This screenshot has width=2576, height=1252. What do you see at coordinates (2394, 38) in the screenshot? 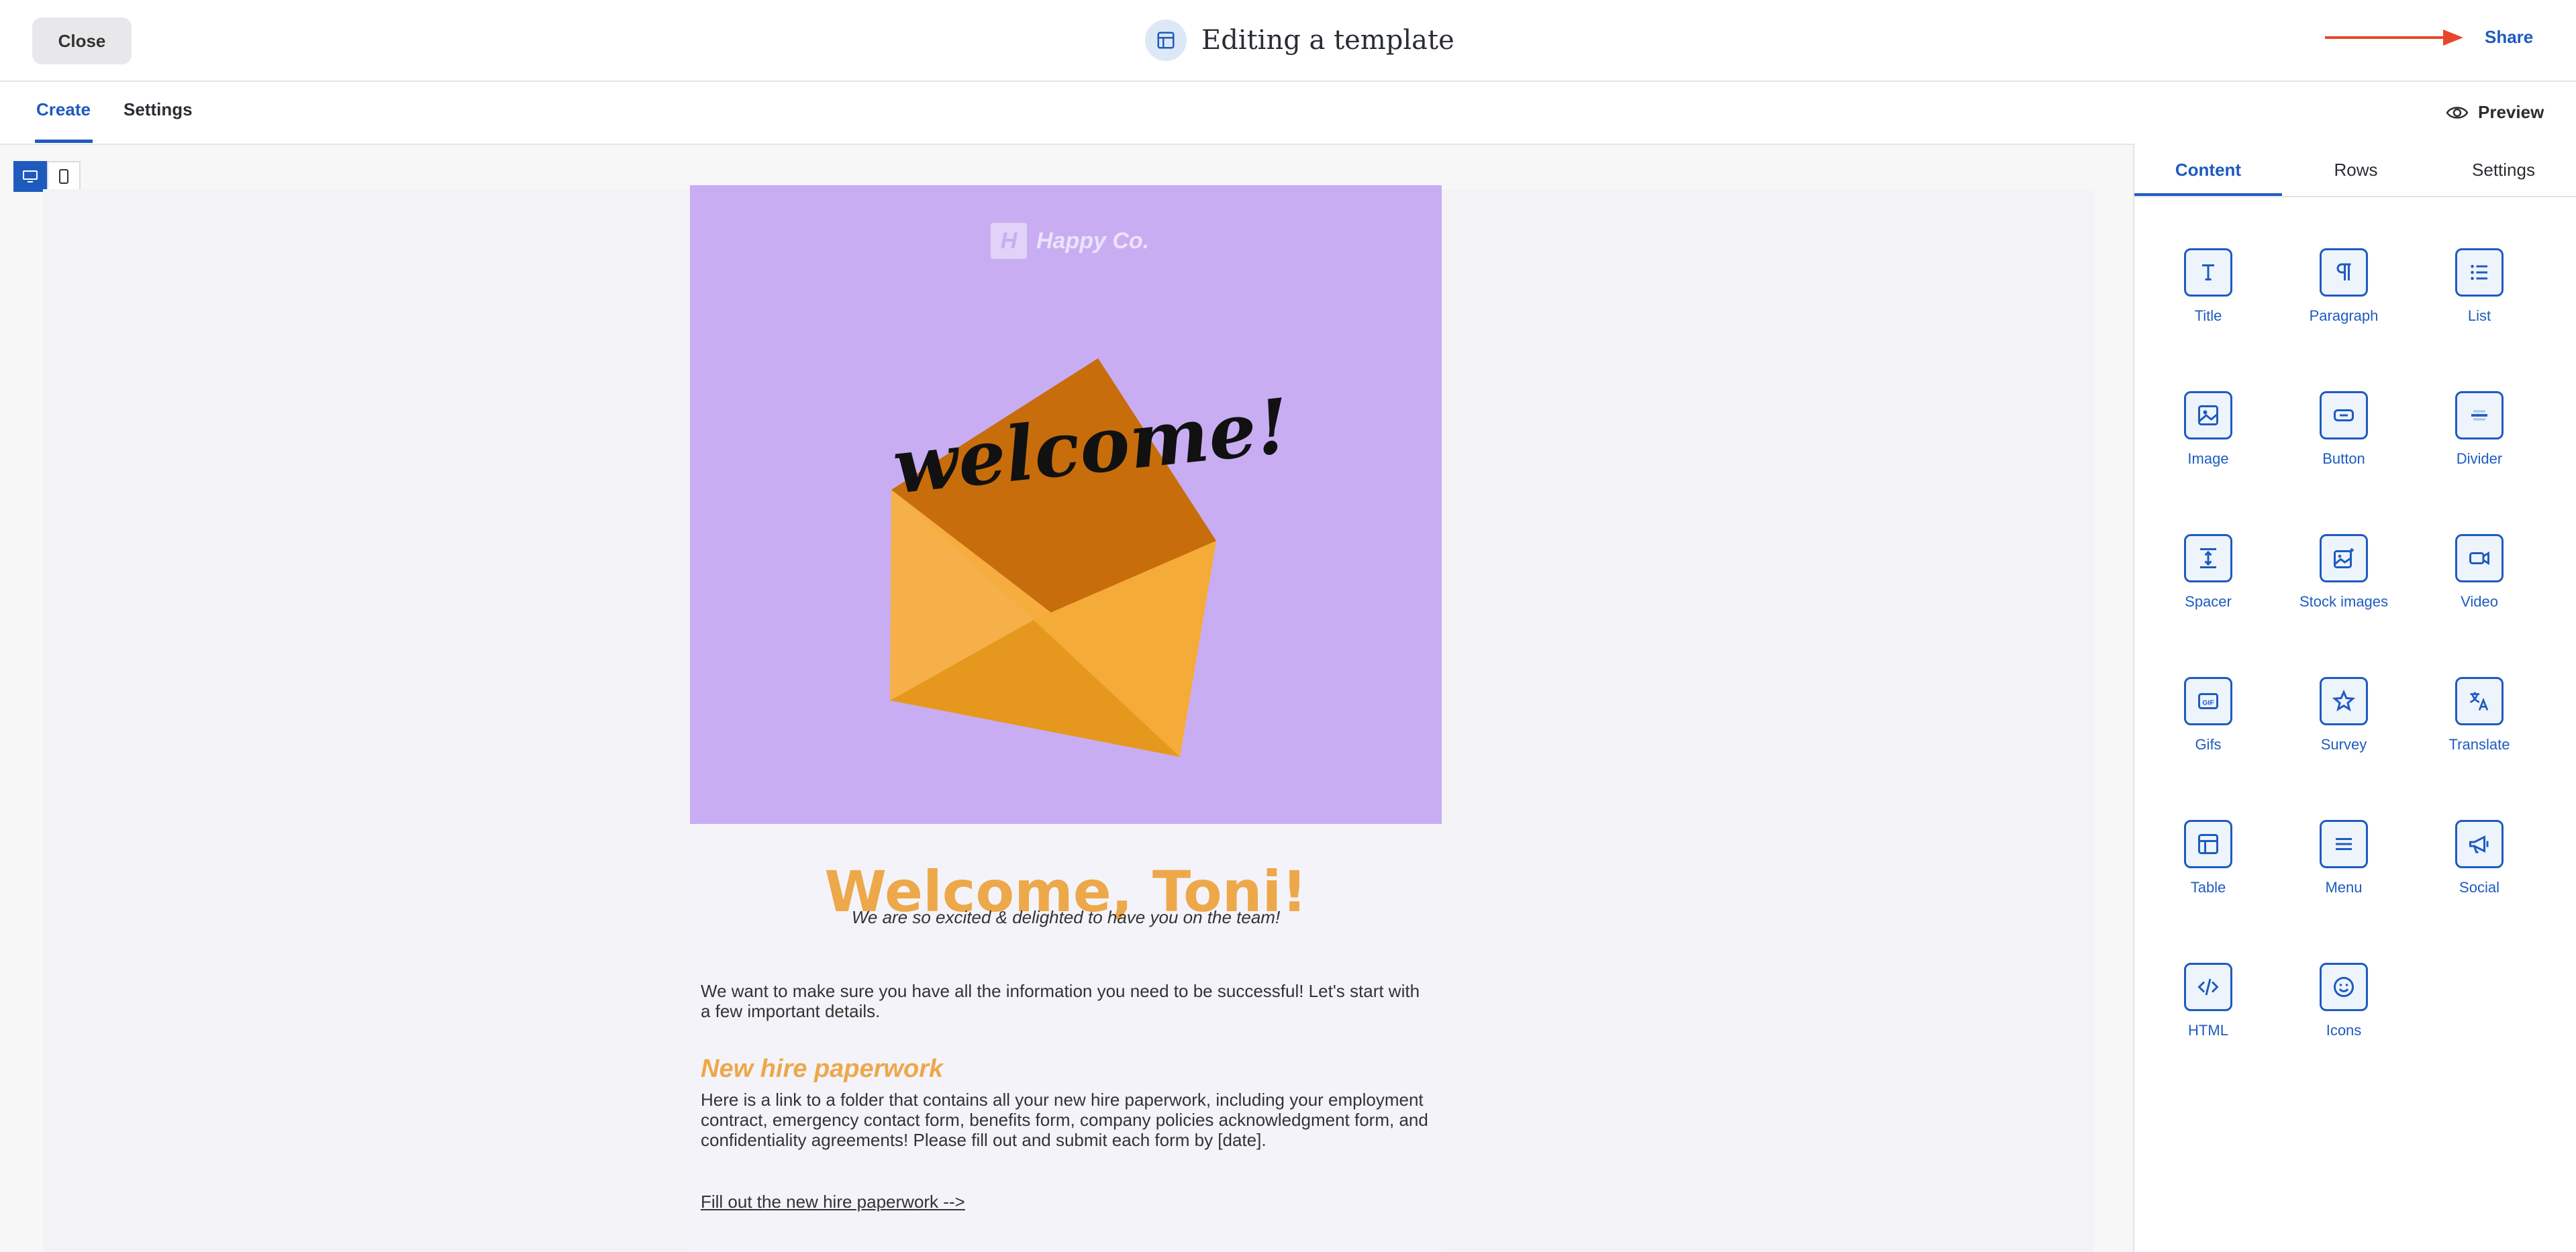
I see `arrow-right-icon` at bounding box center [2394, 38].